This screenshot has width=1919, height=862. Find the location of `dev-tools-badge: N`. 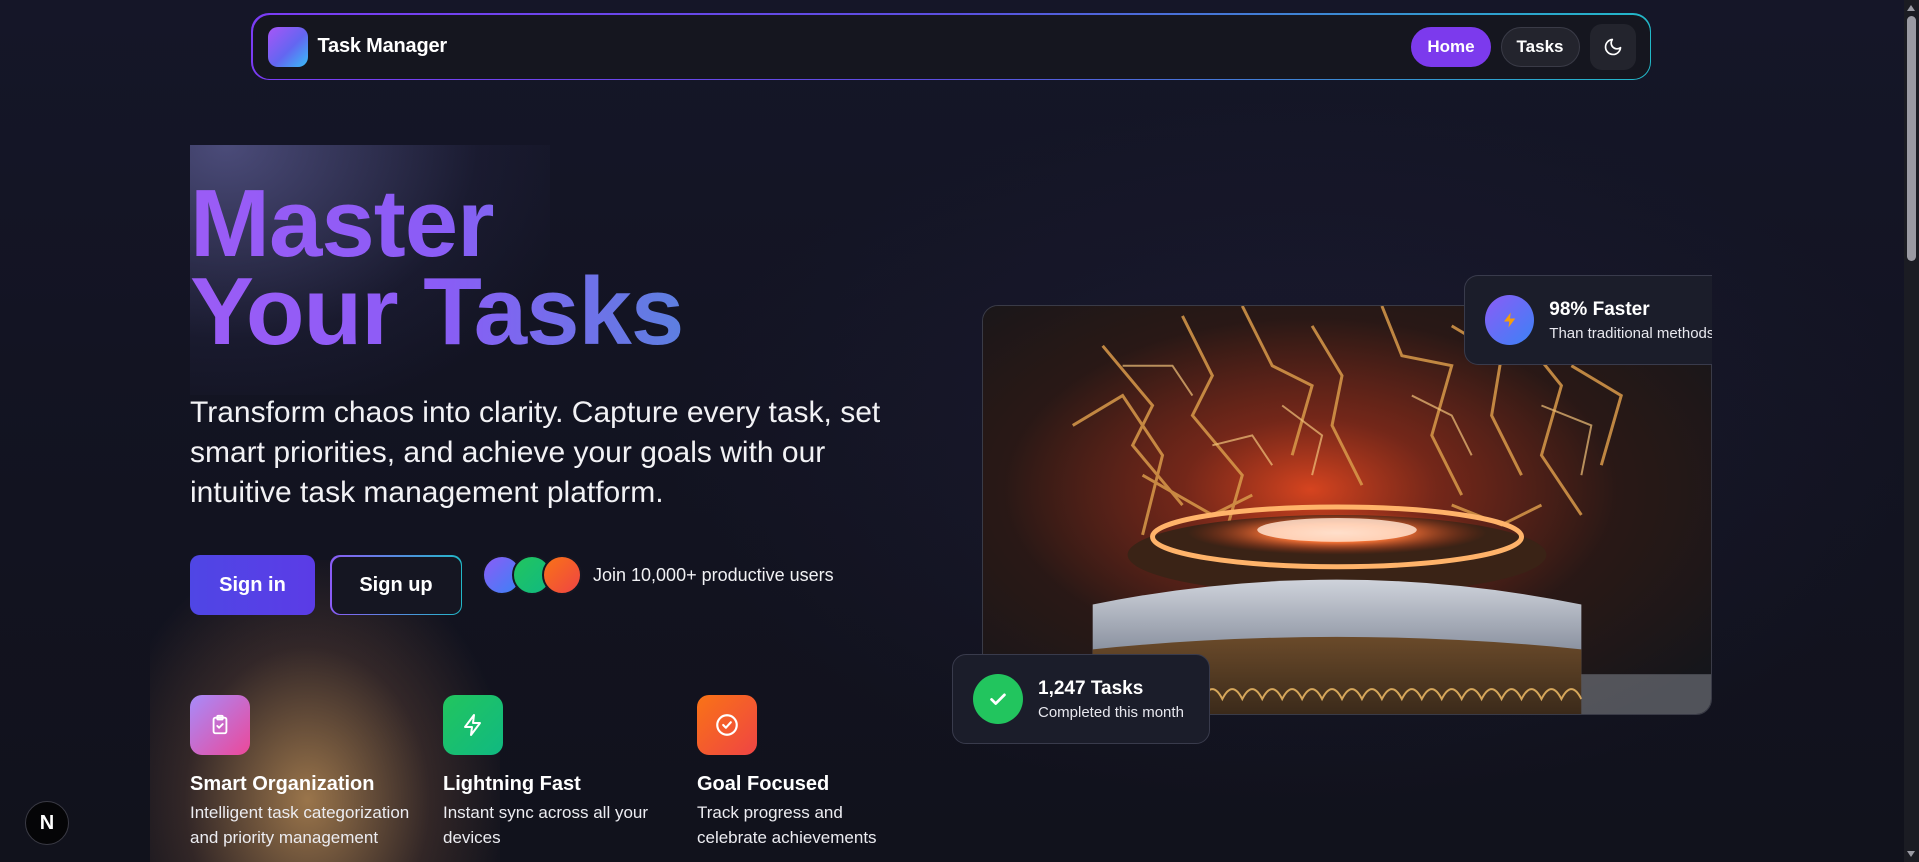

dev-tools-badge: N is located at coordinates (47, 823).